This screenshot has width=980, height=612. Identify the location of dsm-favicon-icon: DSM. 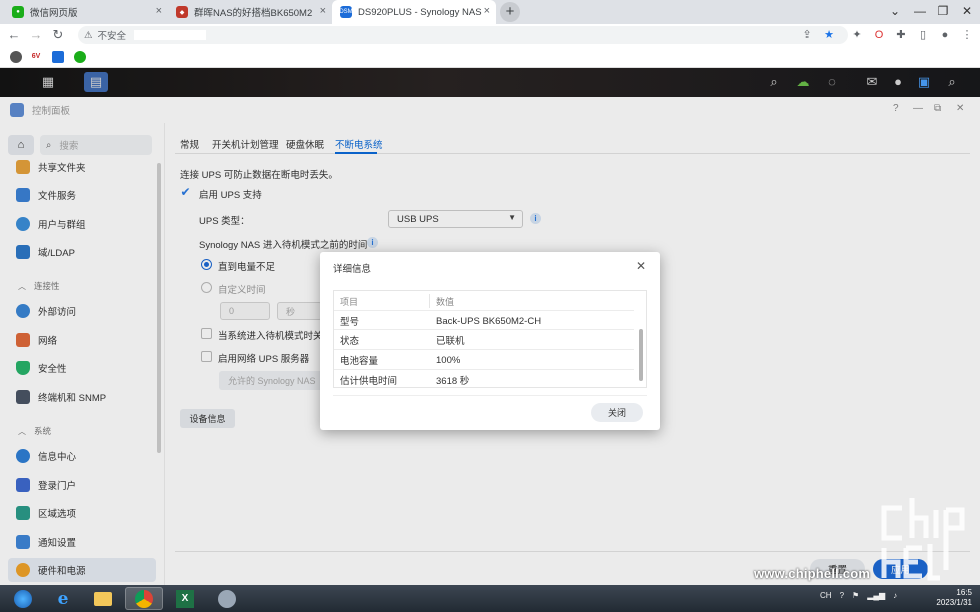
(346, 12).